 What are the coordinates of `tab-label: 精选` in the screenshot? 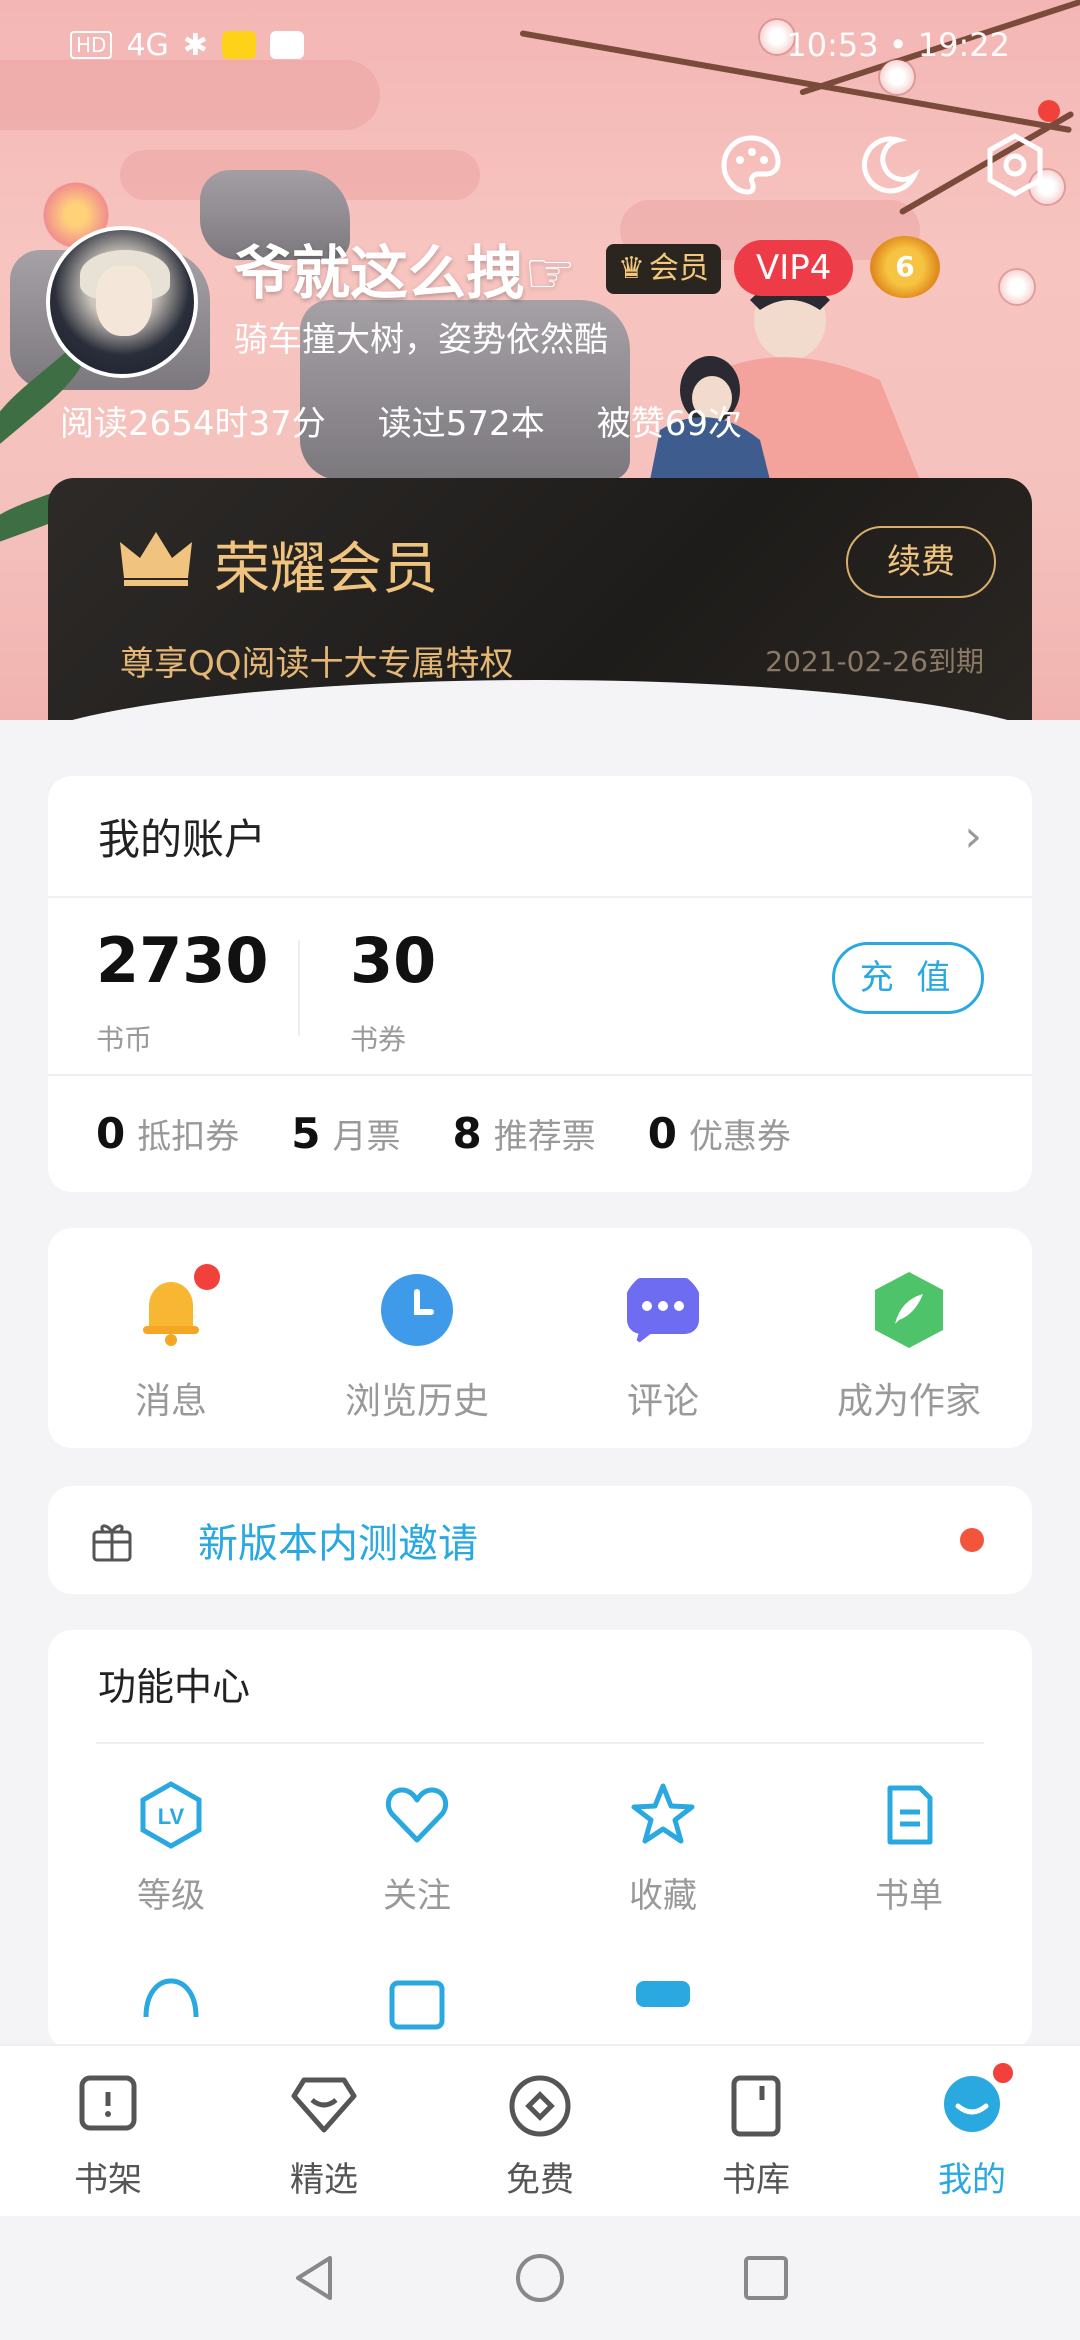 It's located at (324, 2180).